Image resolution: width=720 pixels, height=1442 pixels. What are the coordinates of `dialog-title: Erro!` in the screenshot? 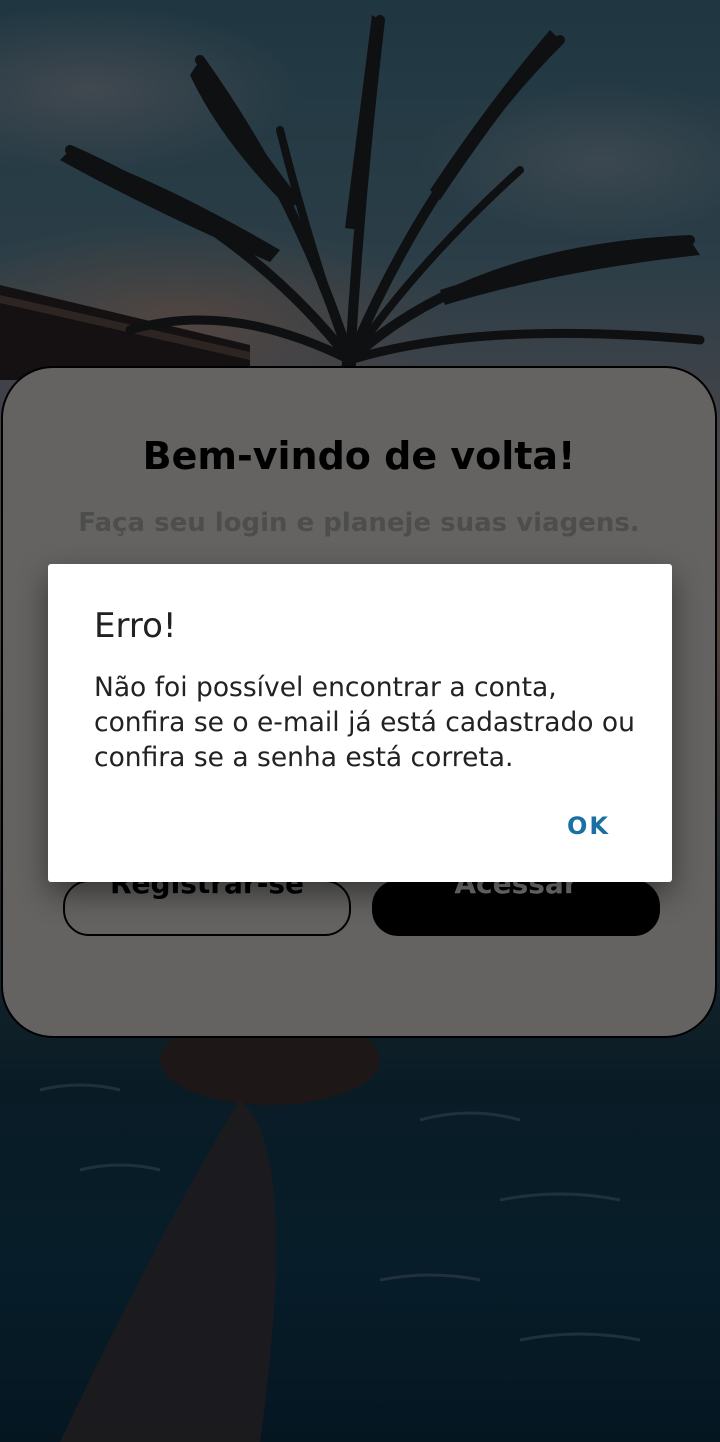 It's located at (135, 626).